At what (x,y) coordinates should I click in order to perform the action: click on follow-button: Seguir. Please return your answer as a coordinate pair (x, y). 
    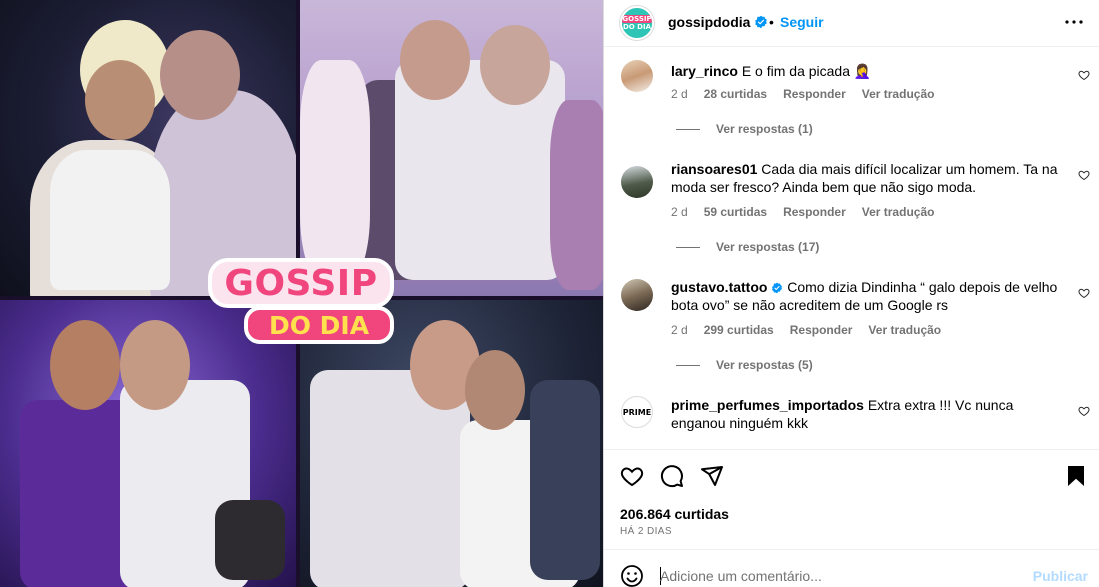
    Looking at the image, I should click on (802, 22).